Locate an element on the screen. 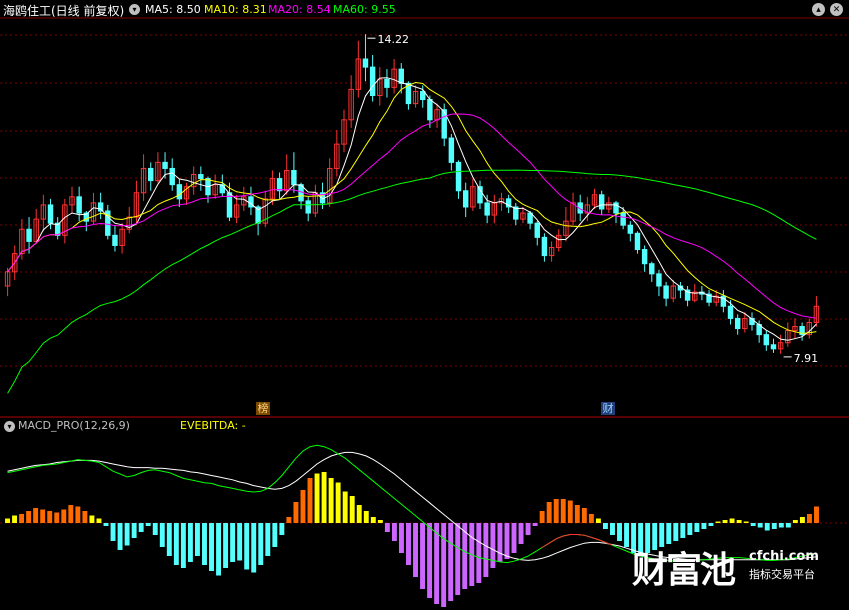  ma5-label: MA5: 8.50 is located at coordinates (173, 9).